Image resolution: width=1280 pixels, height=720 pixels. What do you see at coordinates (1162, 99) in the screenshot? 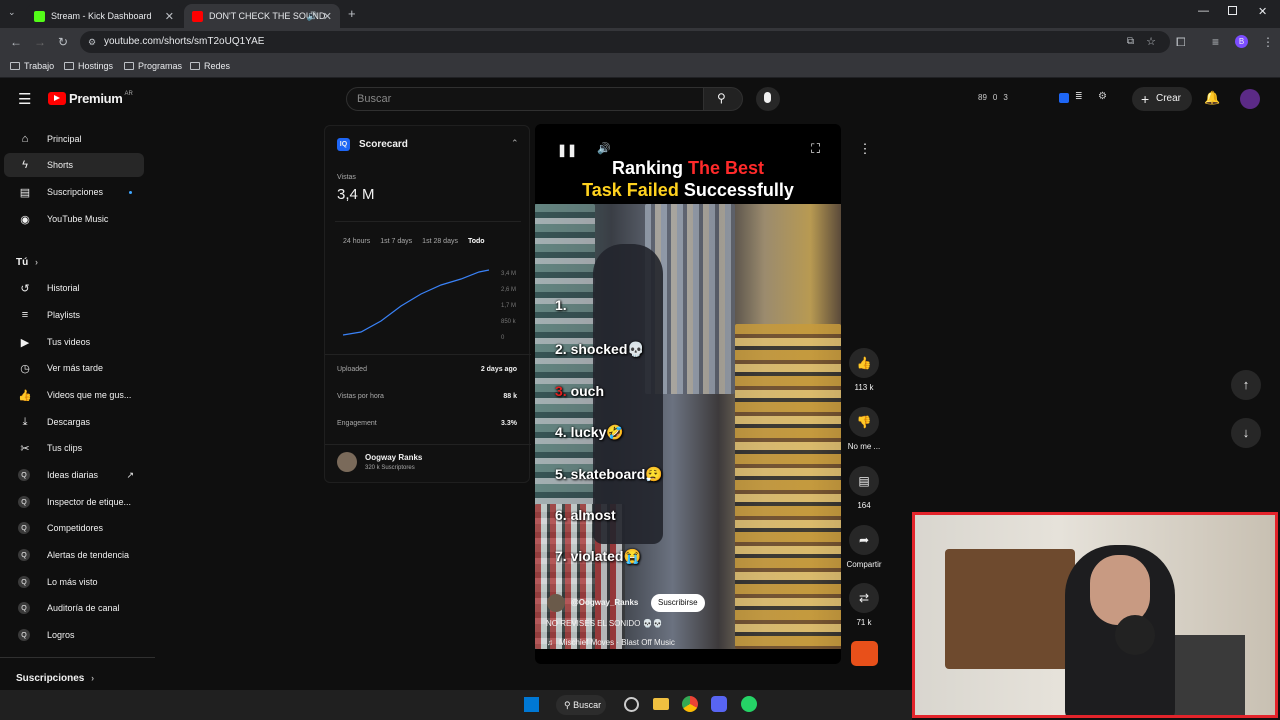
I see `create-button: + Crear` at bounding box center [1162, 99].